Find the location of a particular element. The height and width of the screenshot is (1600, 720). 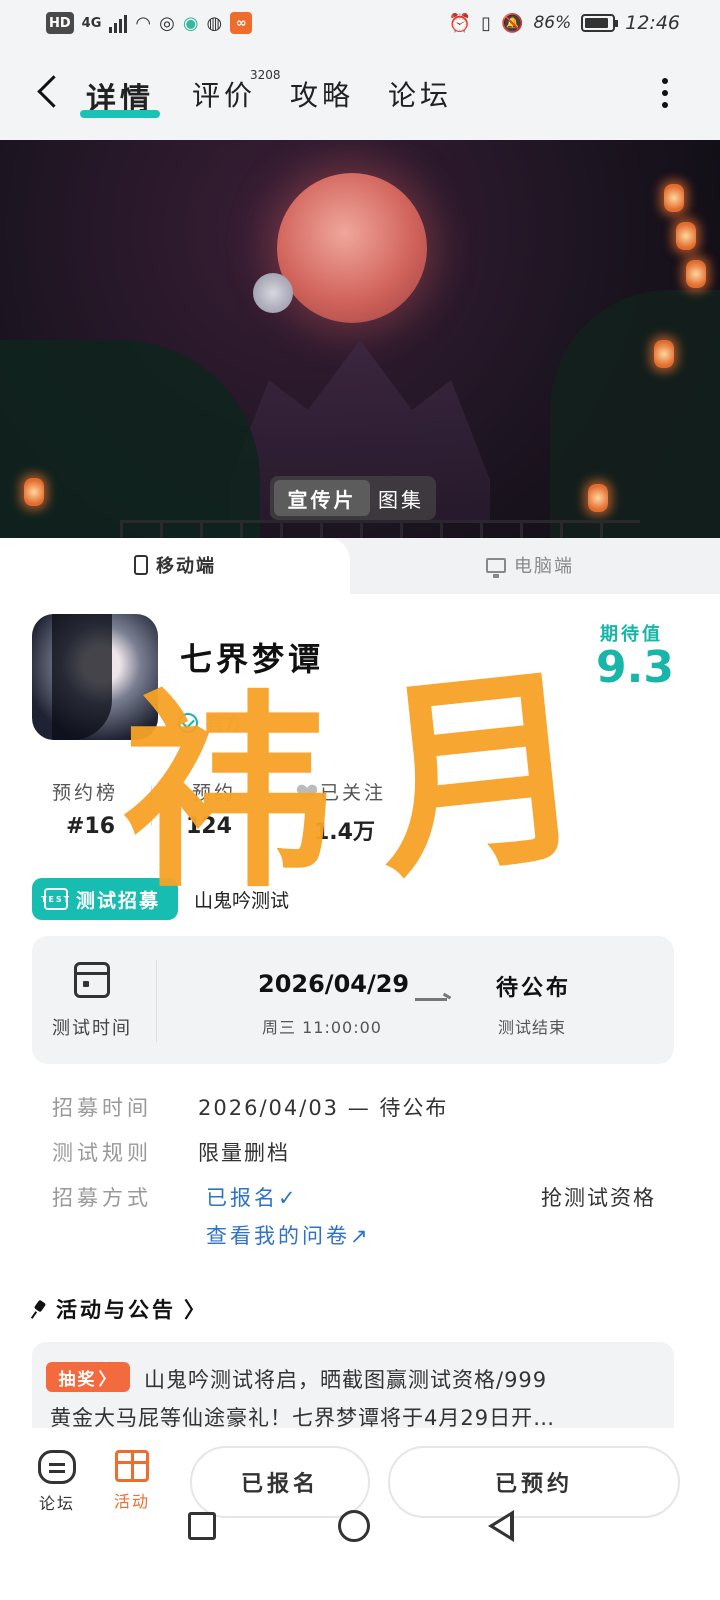

red-moon-art is located at coordinates (352, 248).